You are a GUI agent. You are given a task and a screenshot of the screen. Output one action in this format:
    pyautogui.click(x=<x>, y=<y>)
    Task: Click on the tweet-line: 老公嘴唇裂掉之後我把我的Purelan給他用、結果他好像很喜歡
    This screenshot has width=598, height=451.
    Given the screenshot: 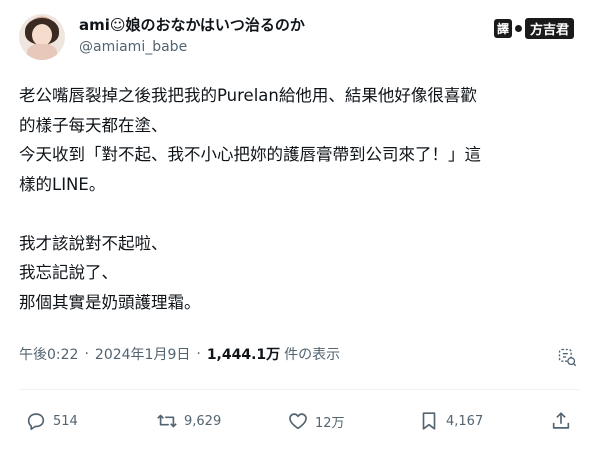 What is the action you would take?
    pyautogui.click(x=248, y=95)
    